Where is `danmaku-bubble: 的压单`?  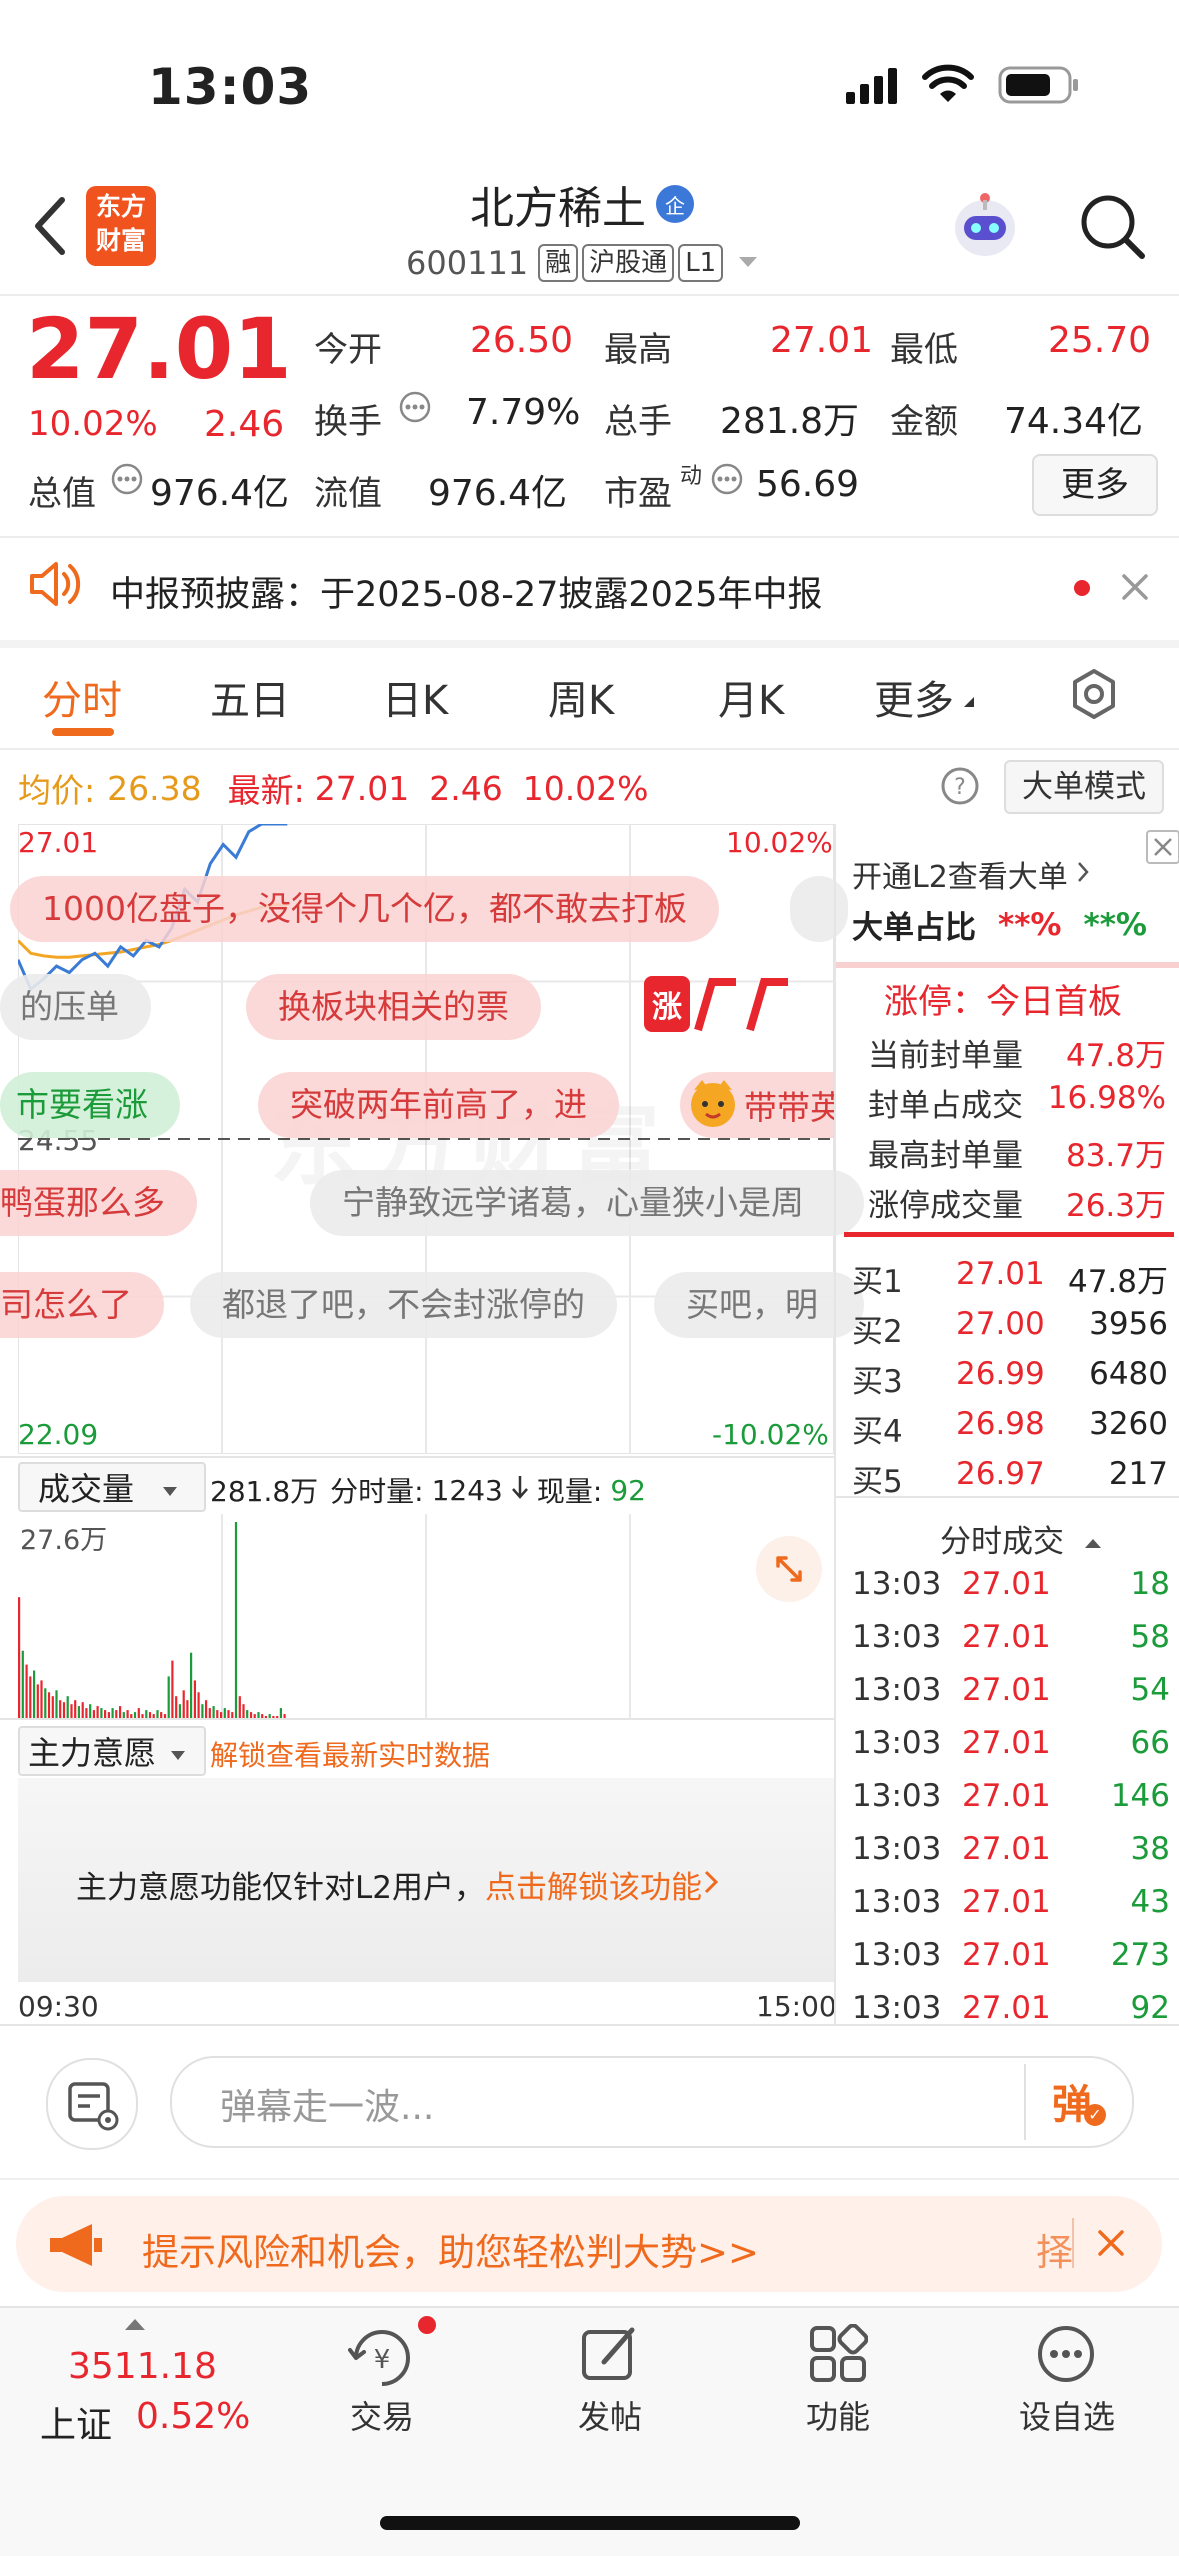
danmaku-bubble: 的压单 is located at coordinates (75, 1007).